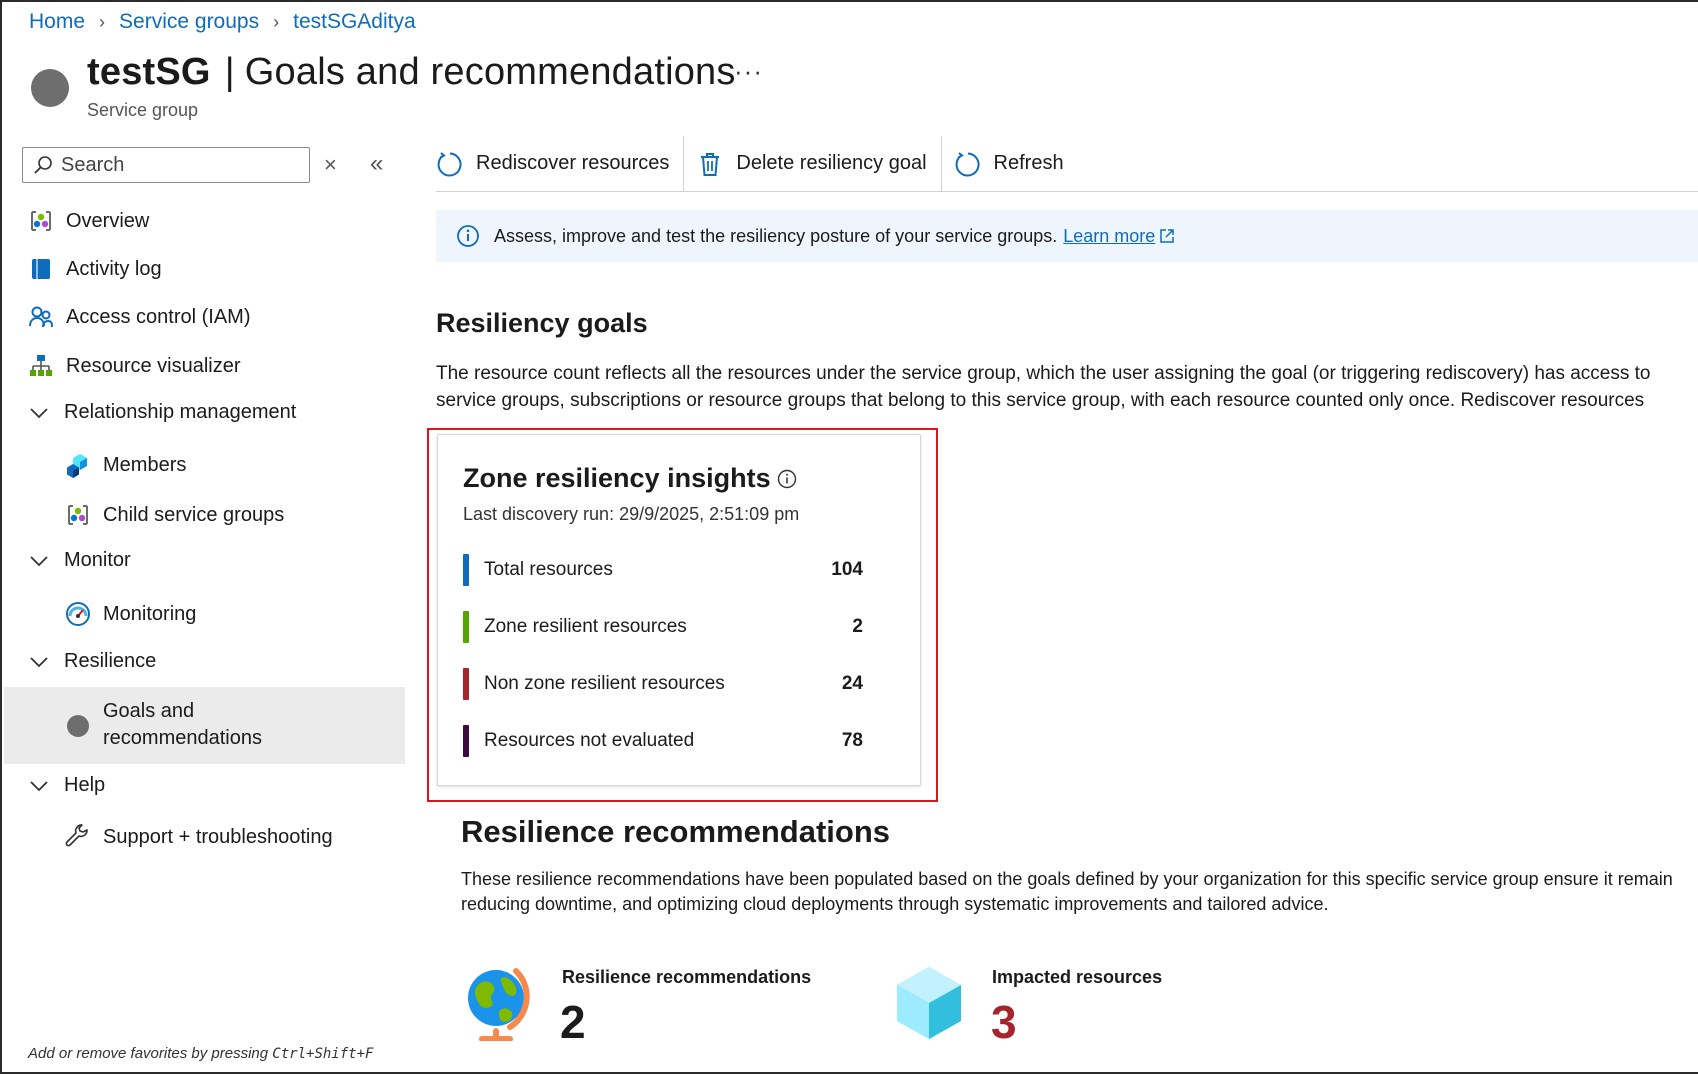  I want to click on sidebar-item-label: Goals and recommendations, so click(182, 725).